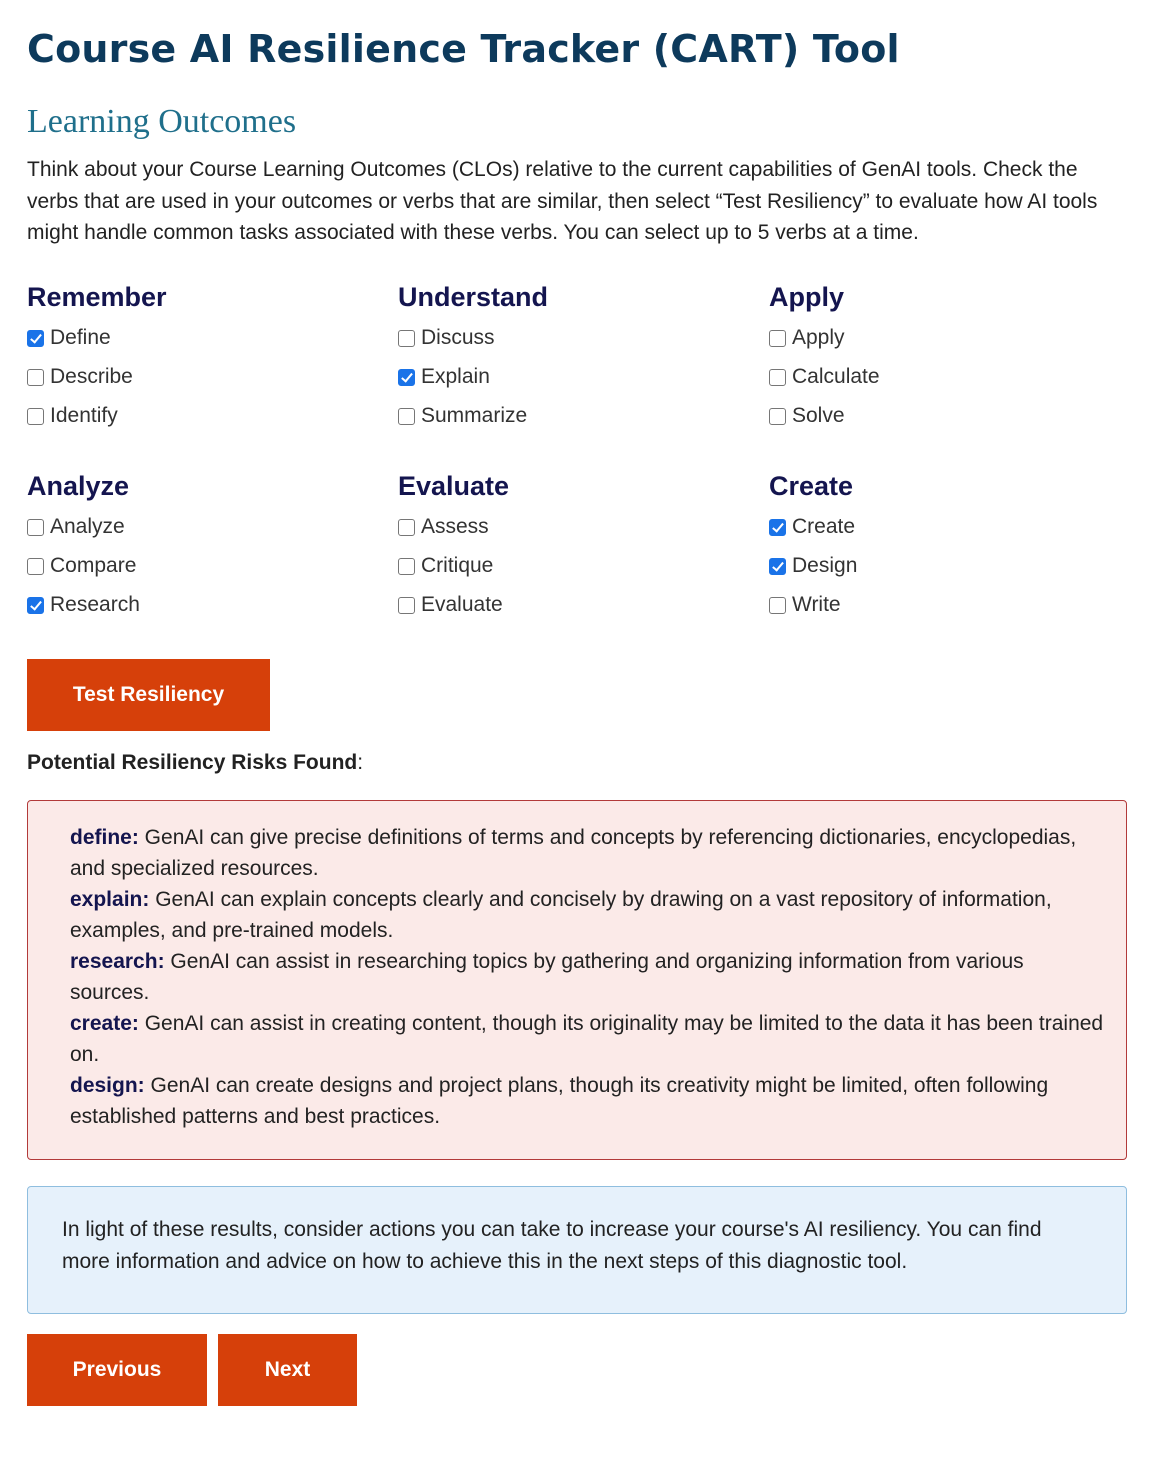 The image size is (1153, 1459). What do you see at coordinates (583, 377) in the screenshot?
I see `verb-checkbox-explain: Explain` at bounding box center [583, 377].